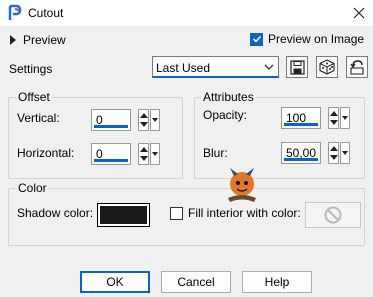  I want to click on help-button: Help, so click(277, 282).